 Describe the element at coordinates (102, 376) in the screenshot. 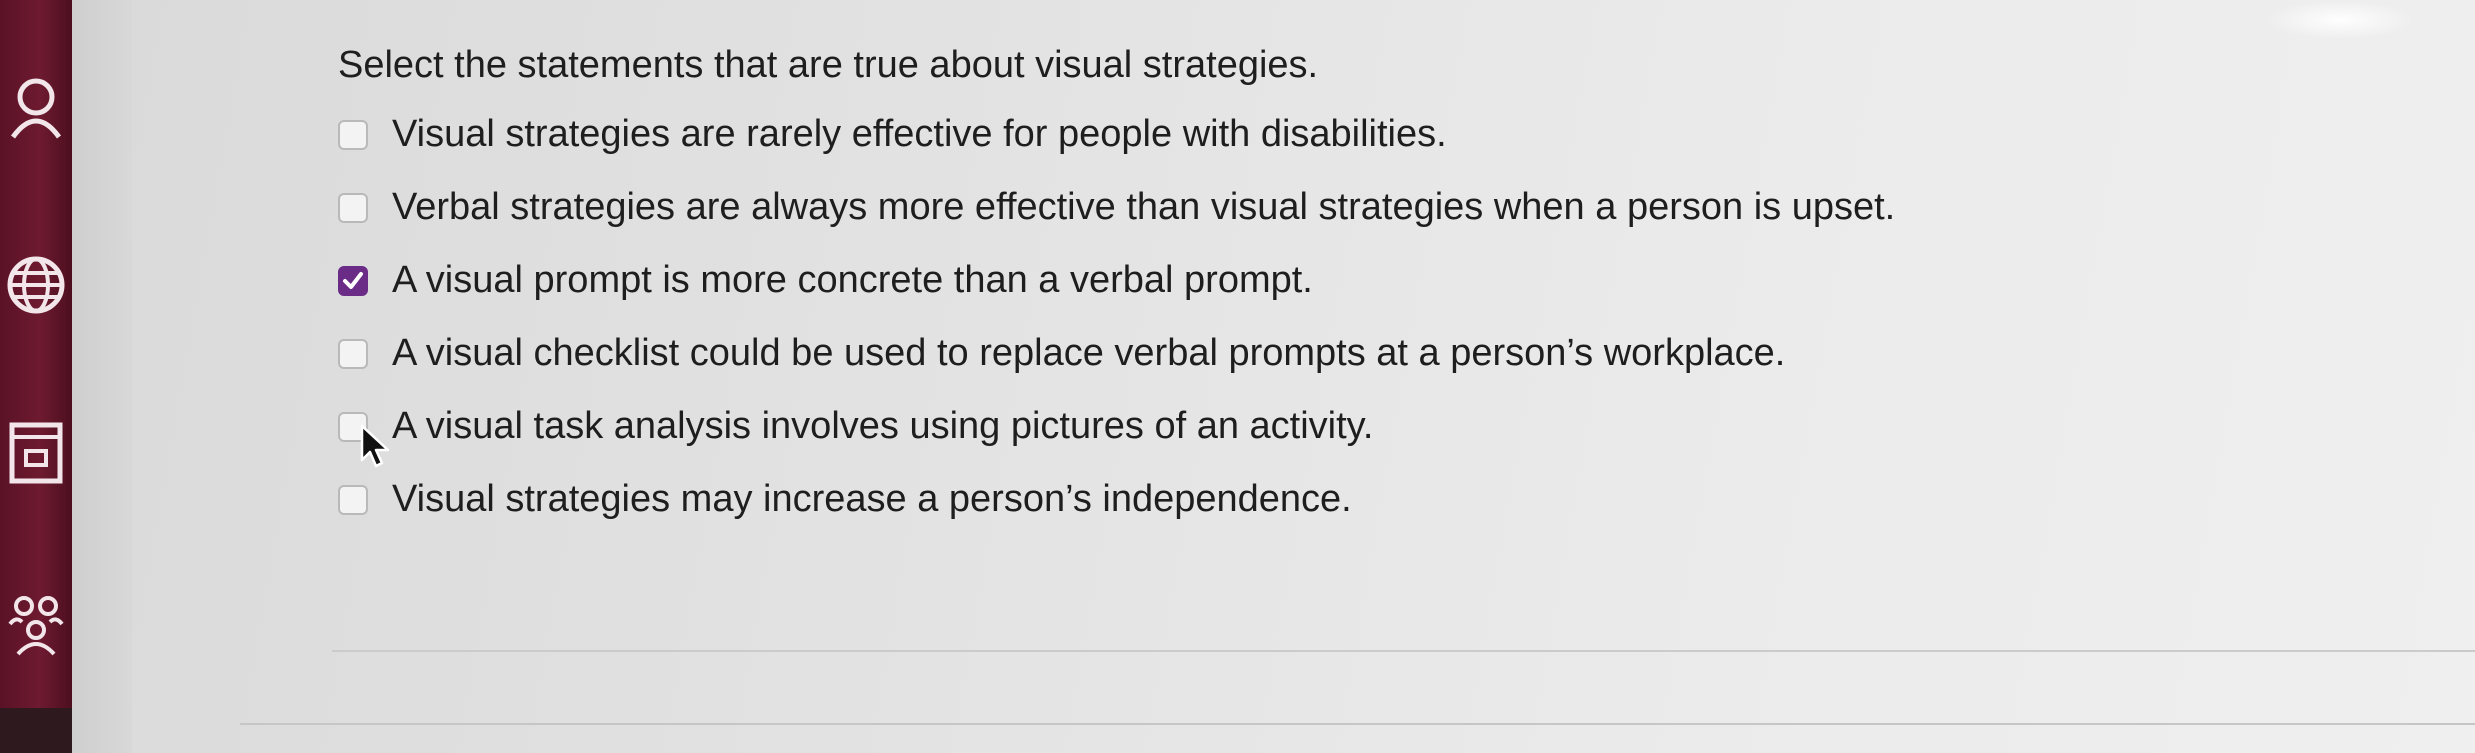

I see `gutter` at that location.